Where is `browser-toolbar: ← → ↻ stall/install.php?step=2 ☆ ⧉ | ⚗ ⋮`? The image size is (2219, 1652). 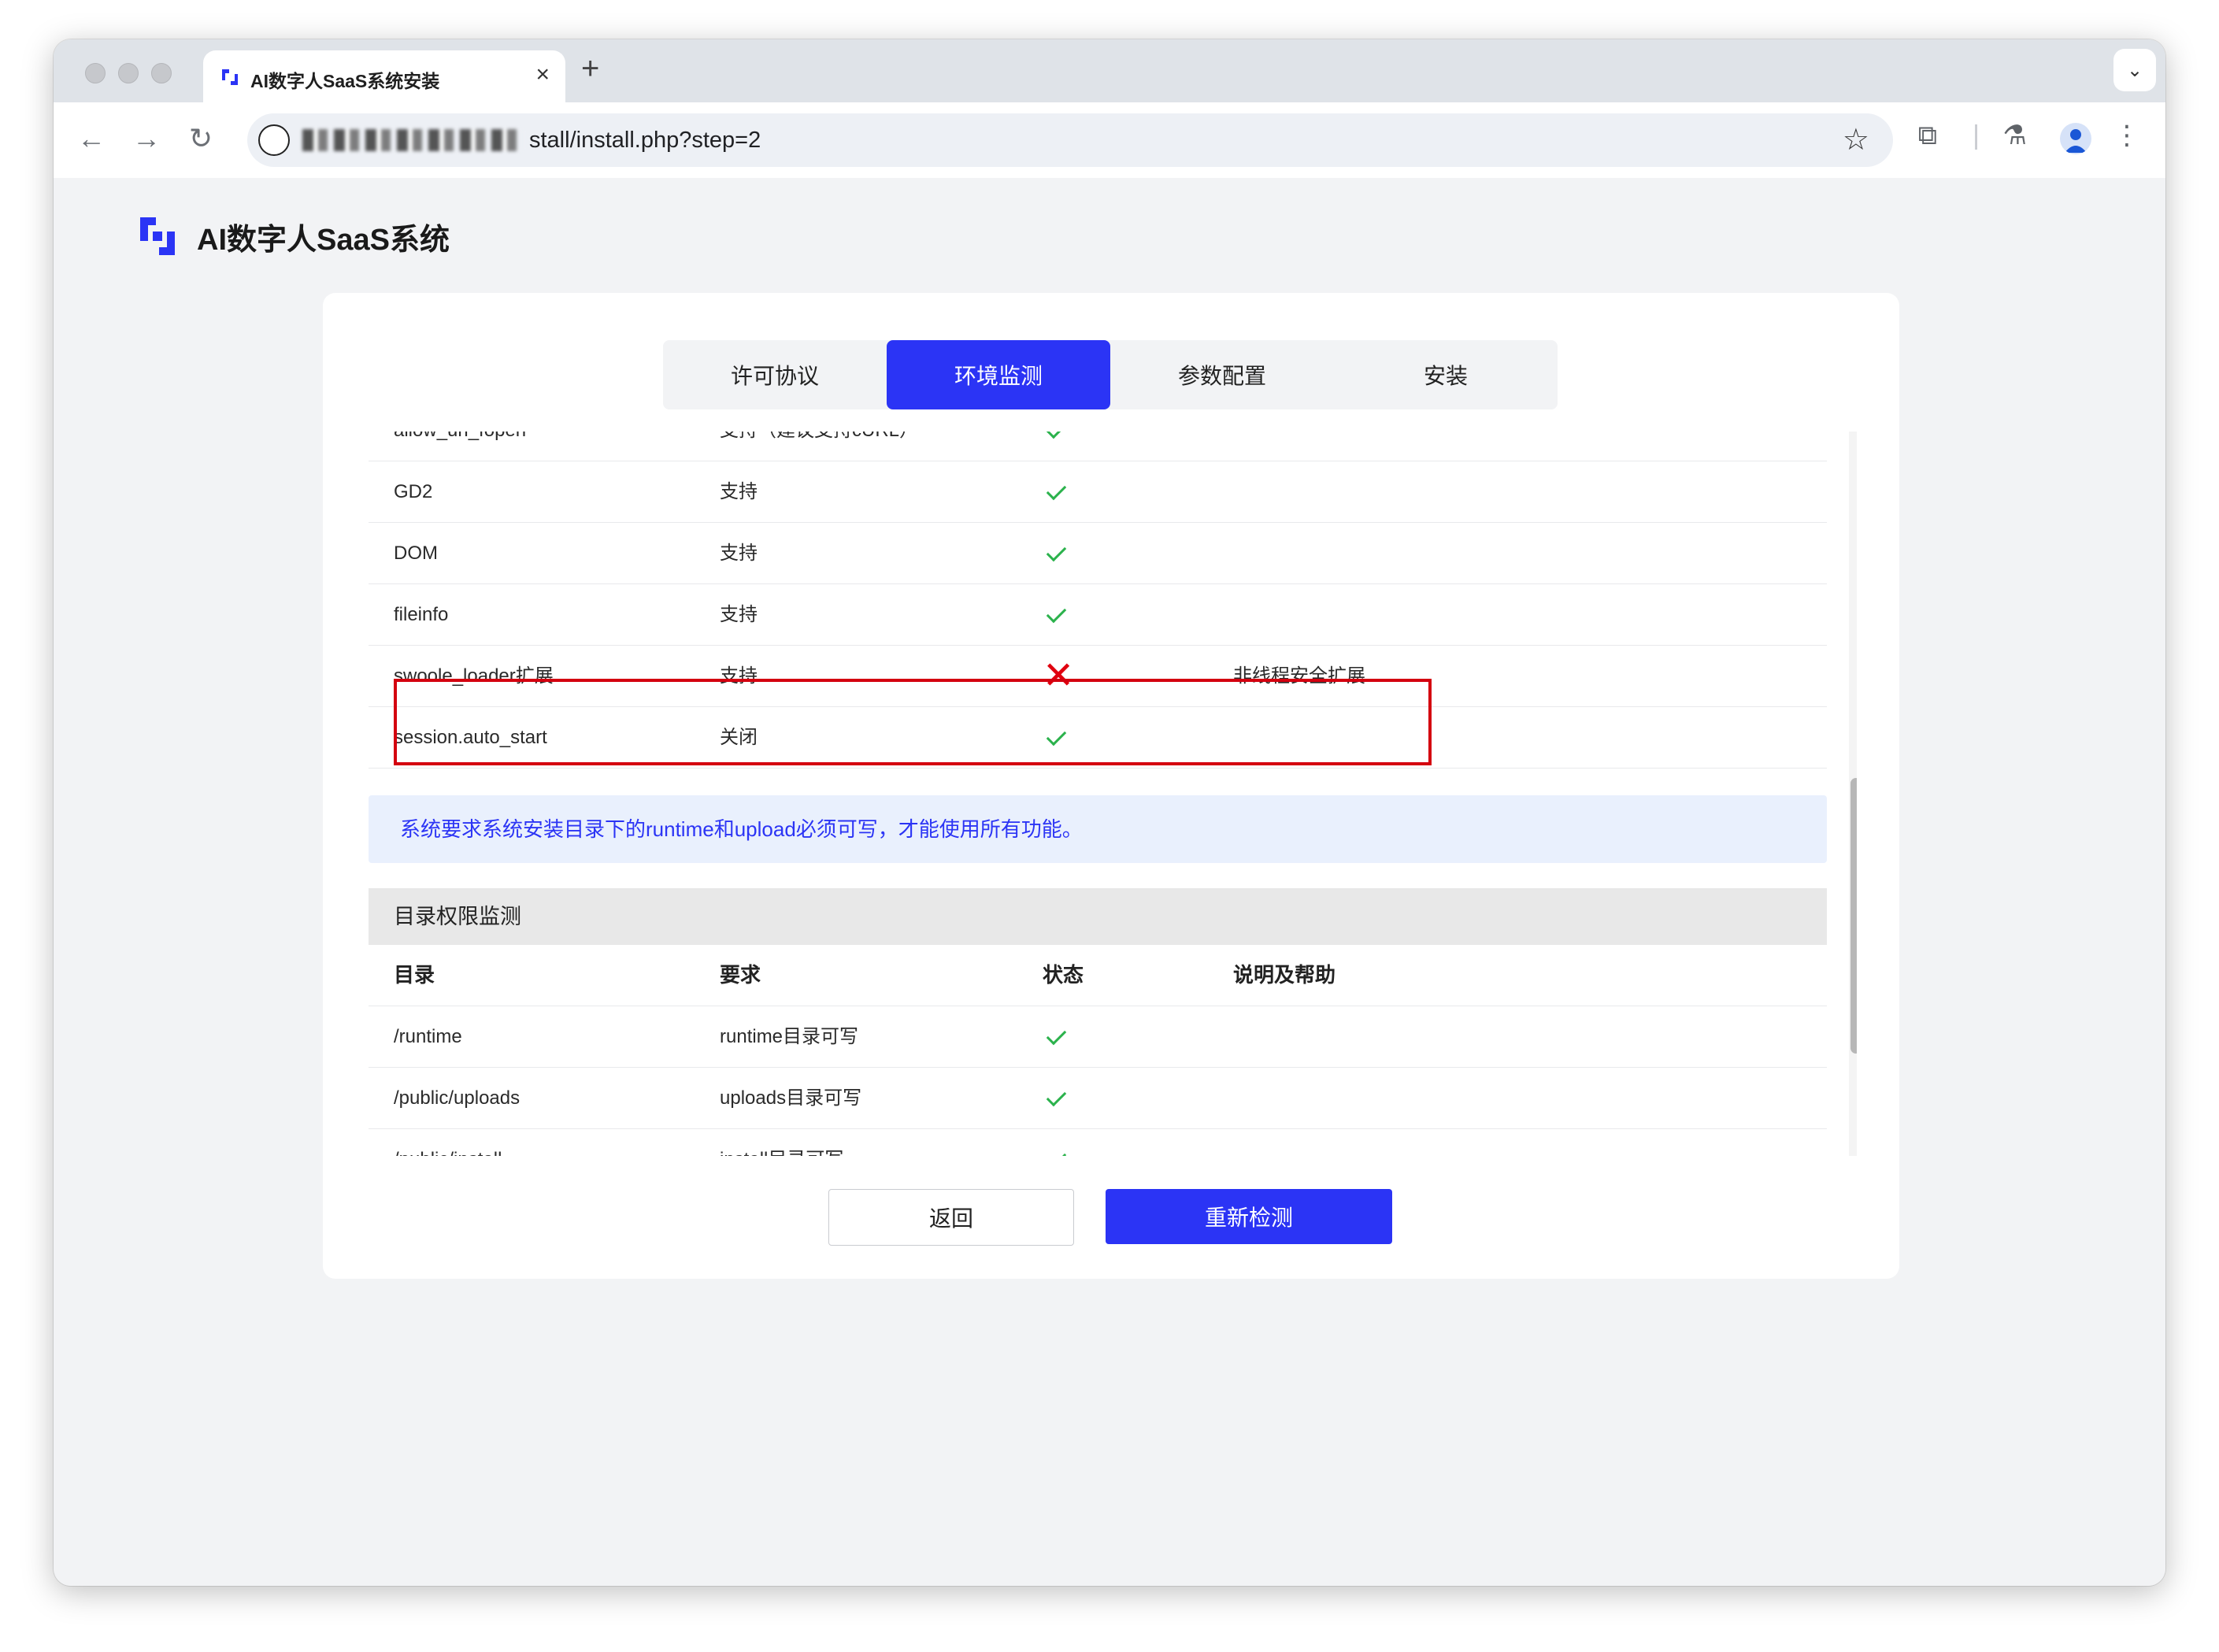
browser-toolbar: ← → ↻ stall/install.php?step=2 ☆ ⧉ | ⚗ ⋮ is located at coordinates (1109, 140).